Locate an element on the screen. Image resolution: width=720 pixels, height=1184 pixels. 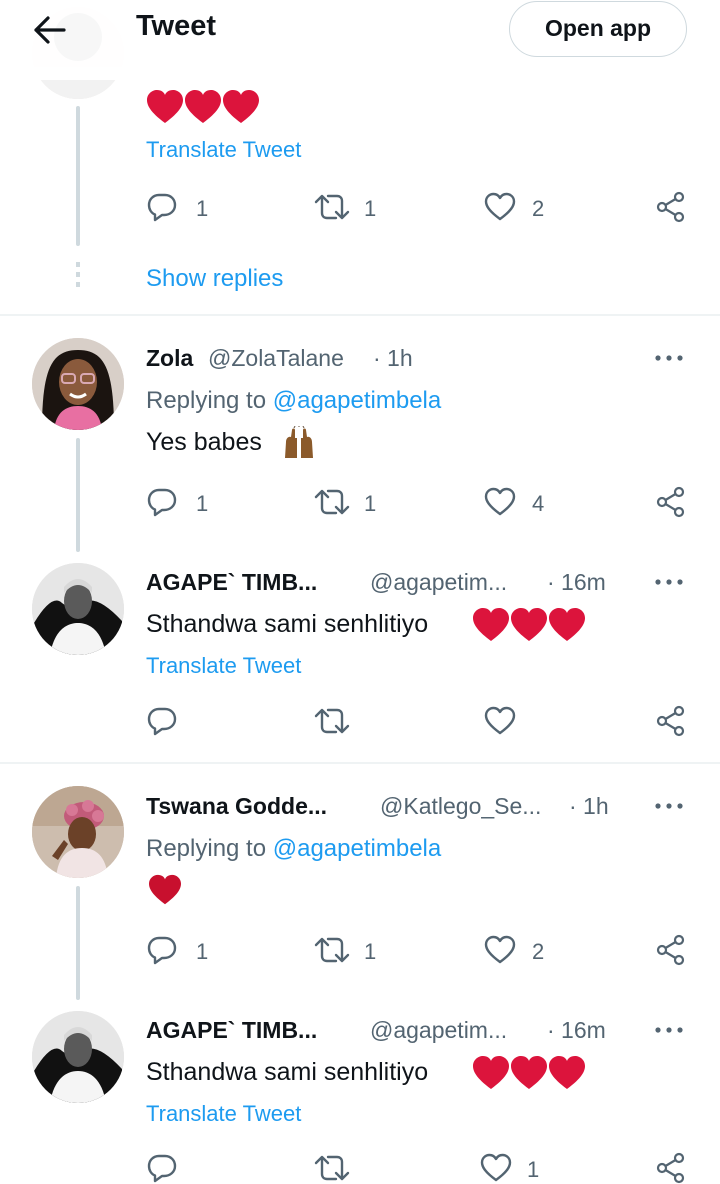
tweet-text: Yes babes is located at coordinates (204, 442).